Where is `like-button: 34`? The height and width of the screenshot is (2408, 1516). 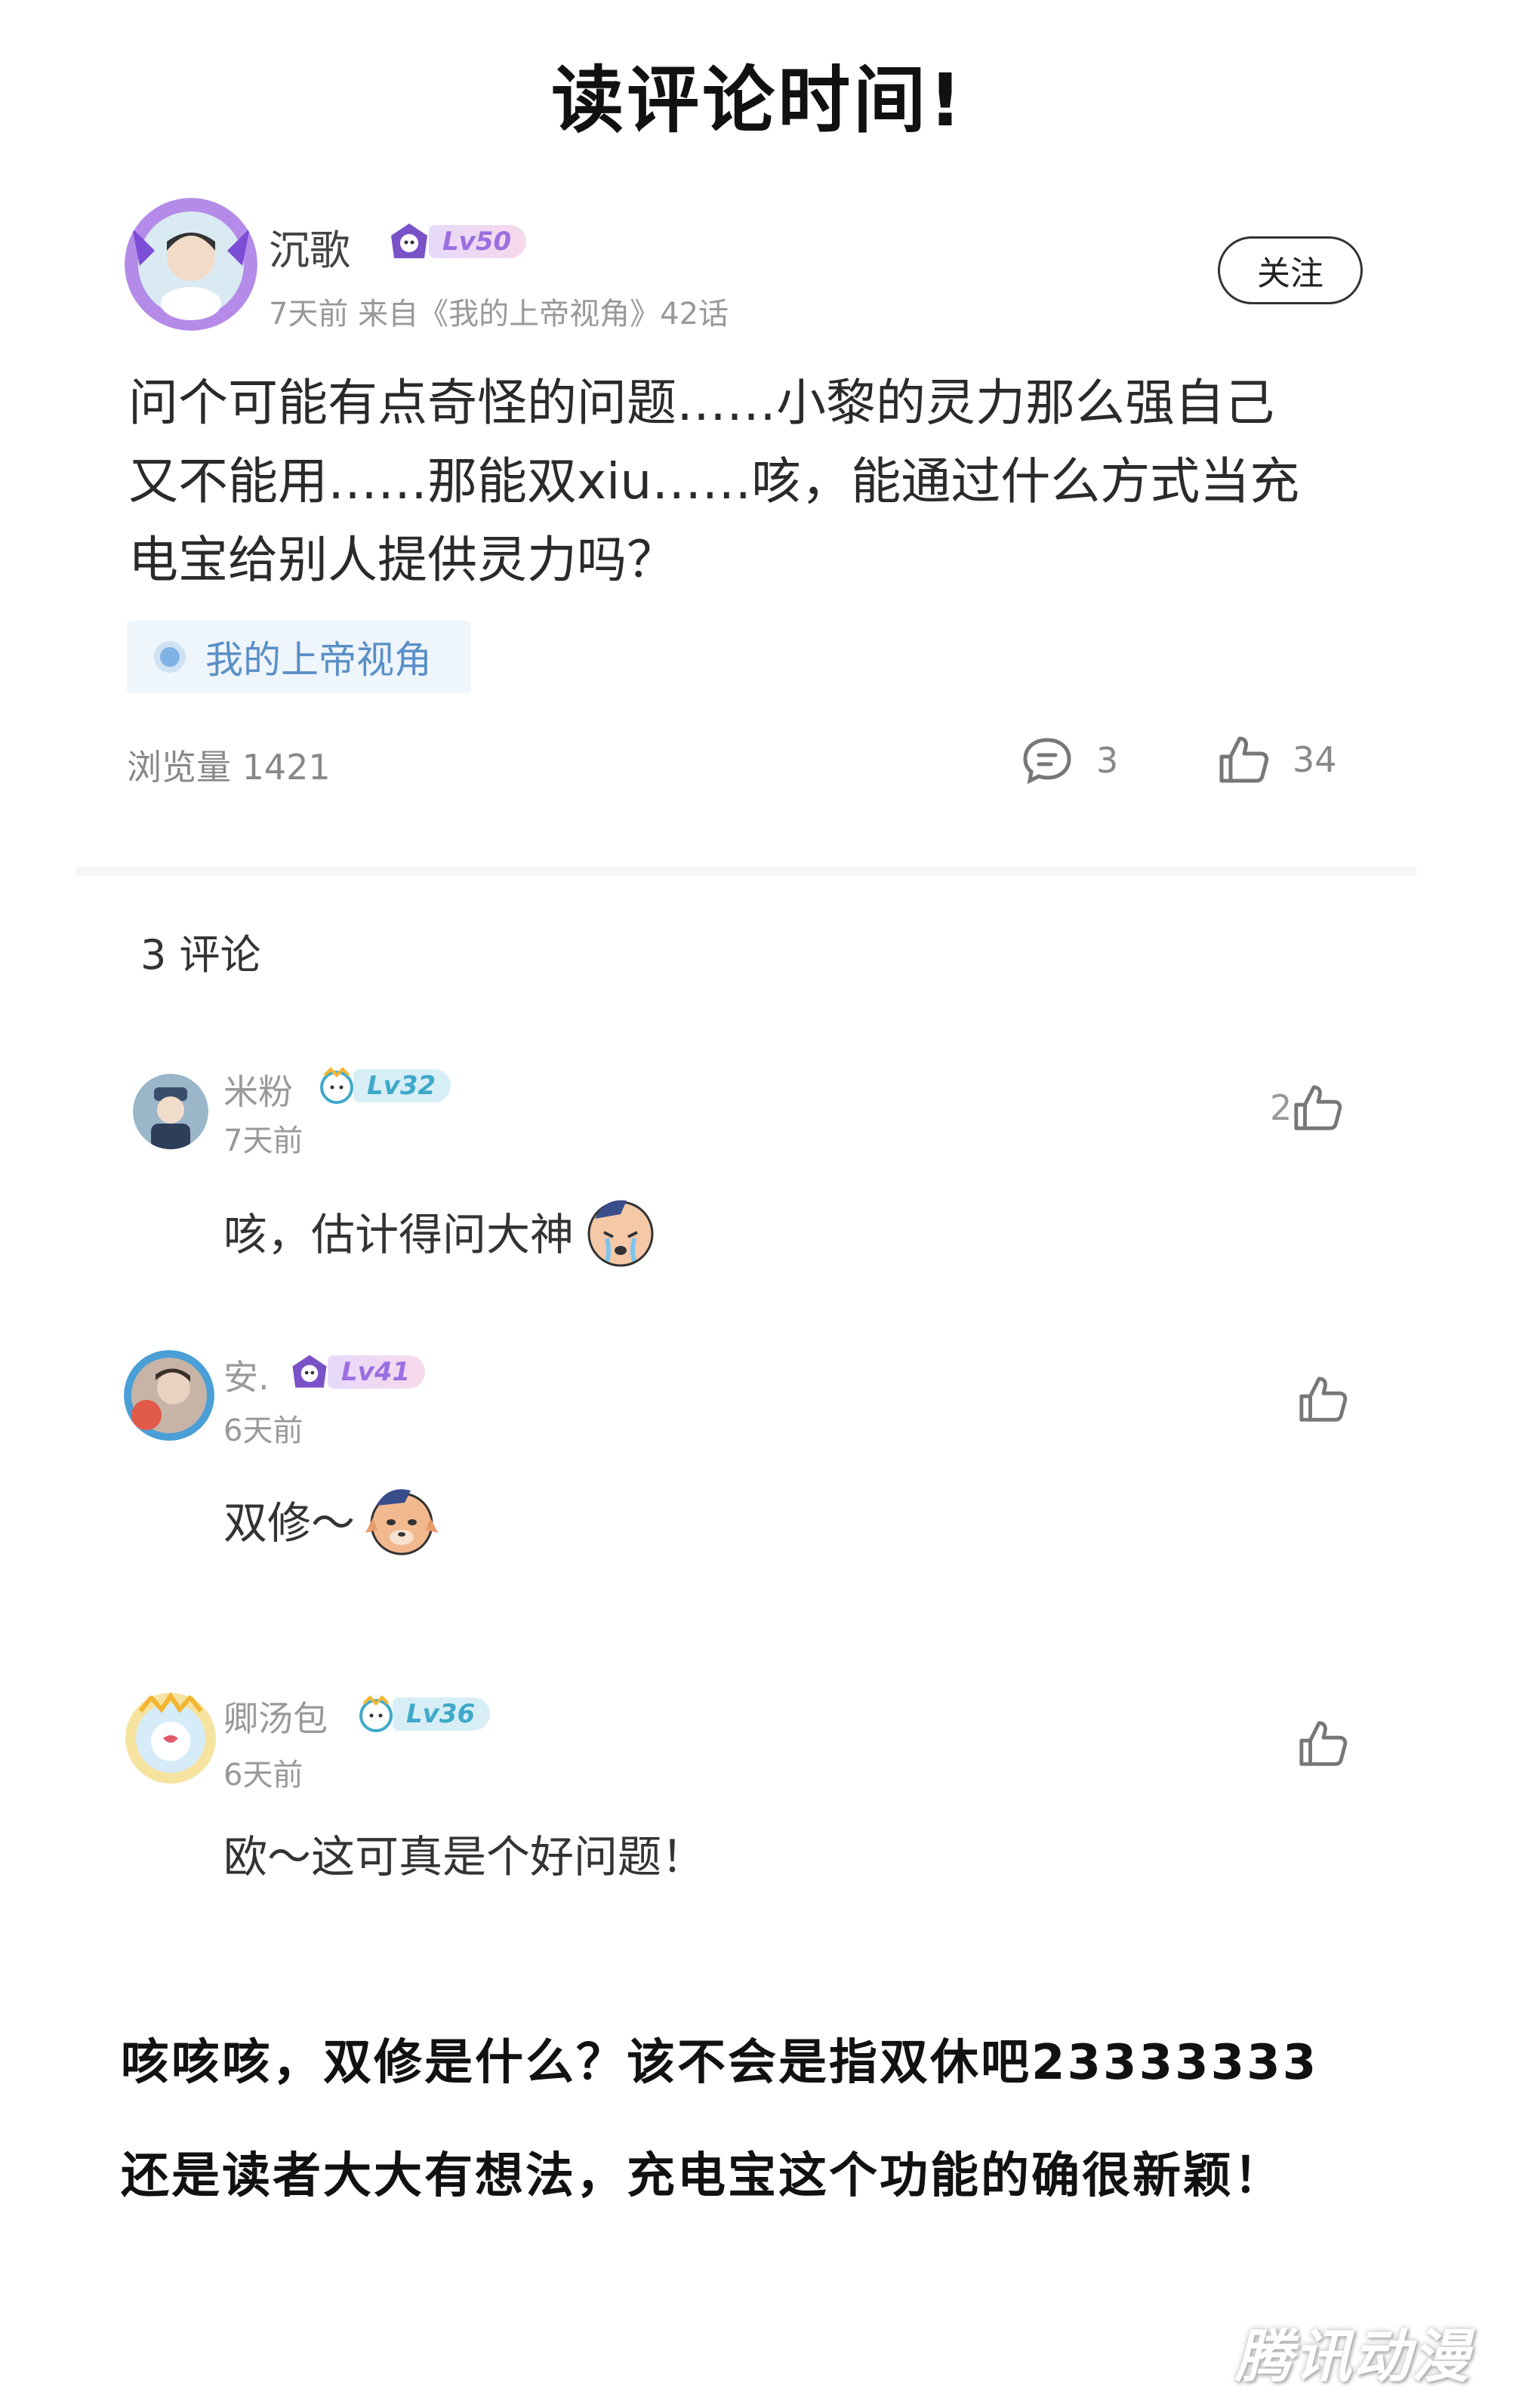
like-button: 34 is located at coordinates (1277, 759).